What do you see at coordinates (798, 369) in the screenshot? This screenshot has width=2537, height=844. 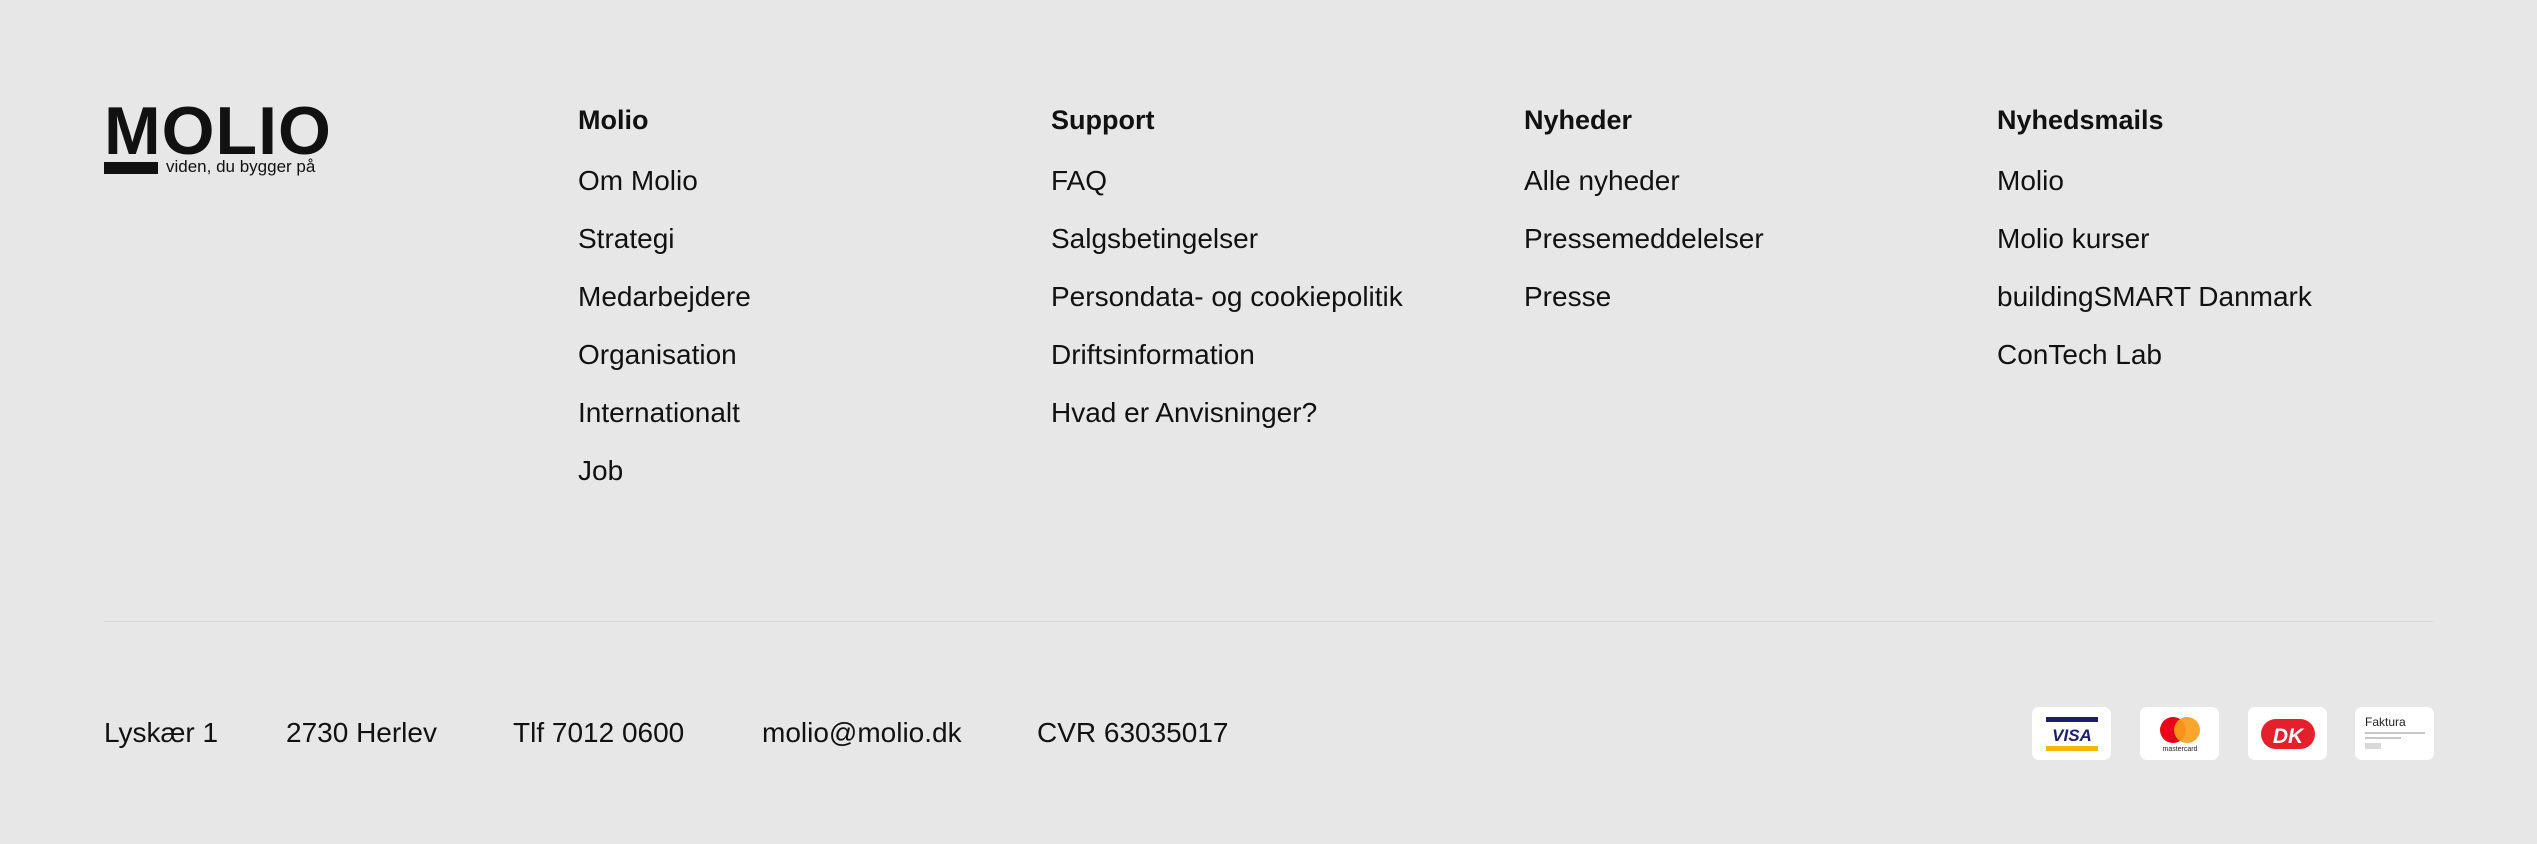 I see `list-item: Organisation` at bounding box center [798, 369].